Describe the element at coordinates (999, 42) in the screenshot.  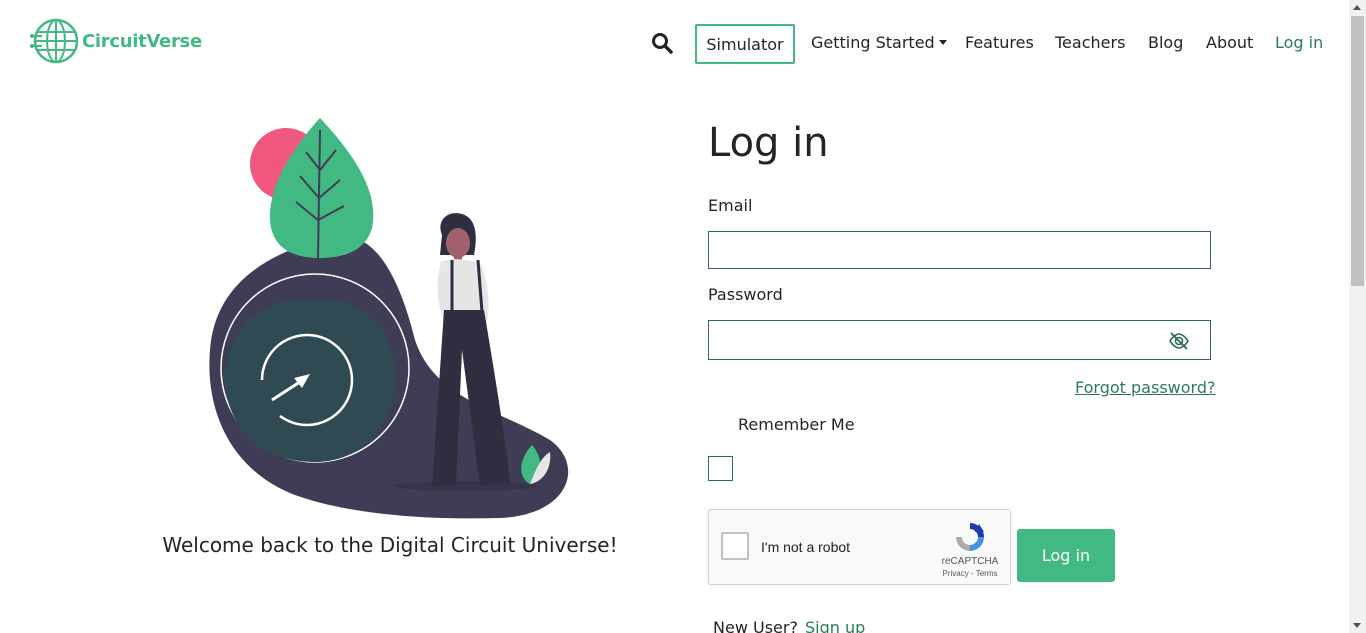
I see `nav-features: Features` at that location.